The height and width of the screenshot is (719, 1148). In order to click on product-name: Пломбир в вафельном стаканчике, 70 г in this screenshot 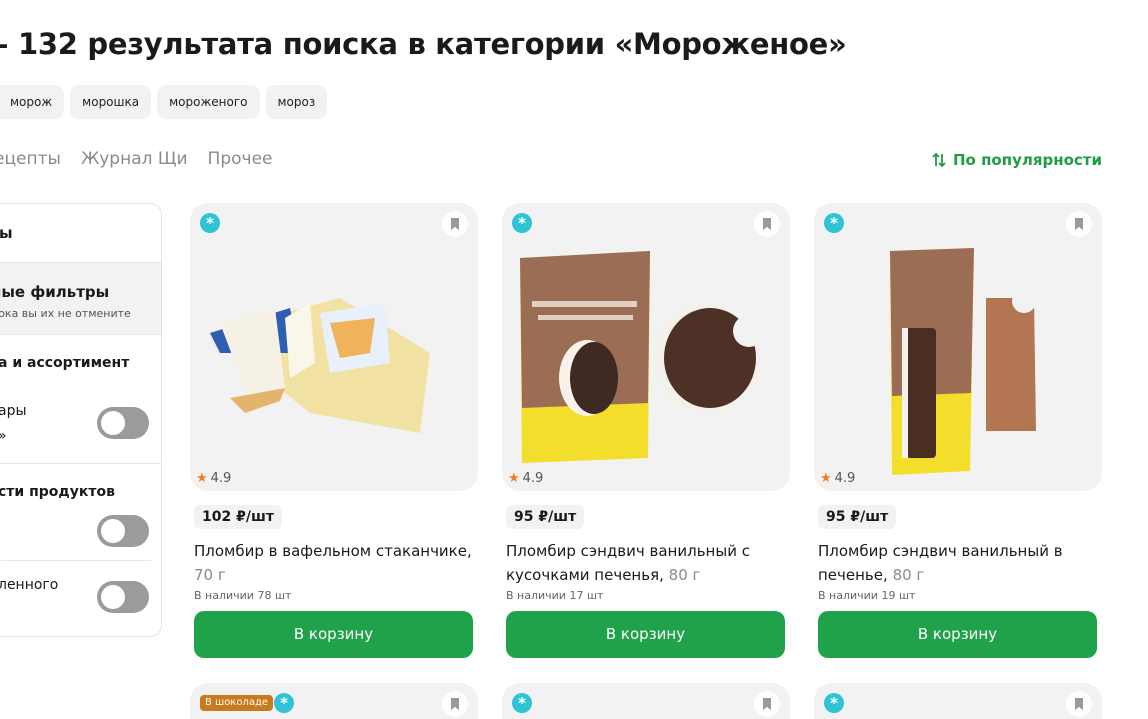, I will do `click(339, 563)`.